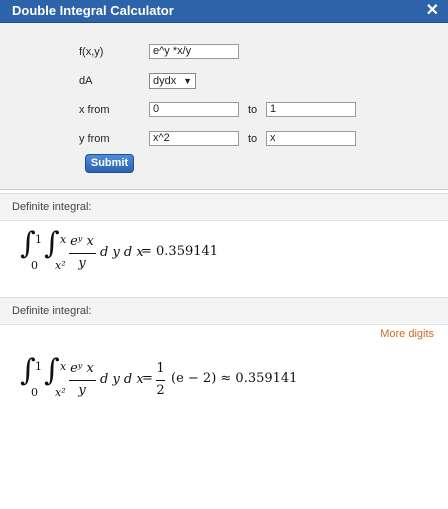  Describe the element at coordinates (165, 81) in the screenshot. I see `dA-selected-value: dydx` at that location.